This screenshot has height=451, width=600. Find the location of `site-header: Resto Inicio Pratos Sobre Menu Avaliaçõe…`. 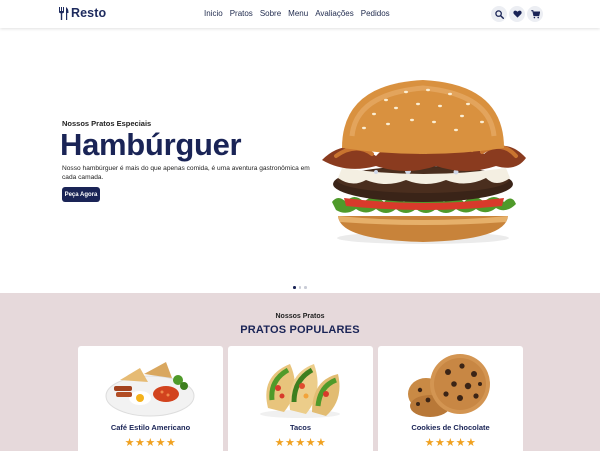

site-header: Resto Inicio Pratos Sobre Menu Avaliaçõe… is located at coordinates (300, 14).